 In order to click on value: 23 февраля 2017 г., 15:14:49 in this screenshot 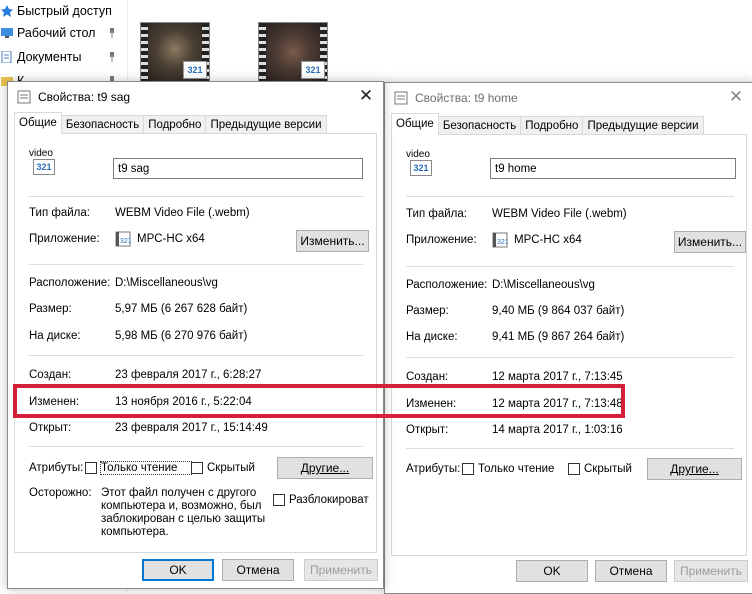, I will do `click(191, 428)`.